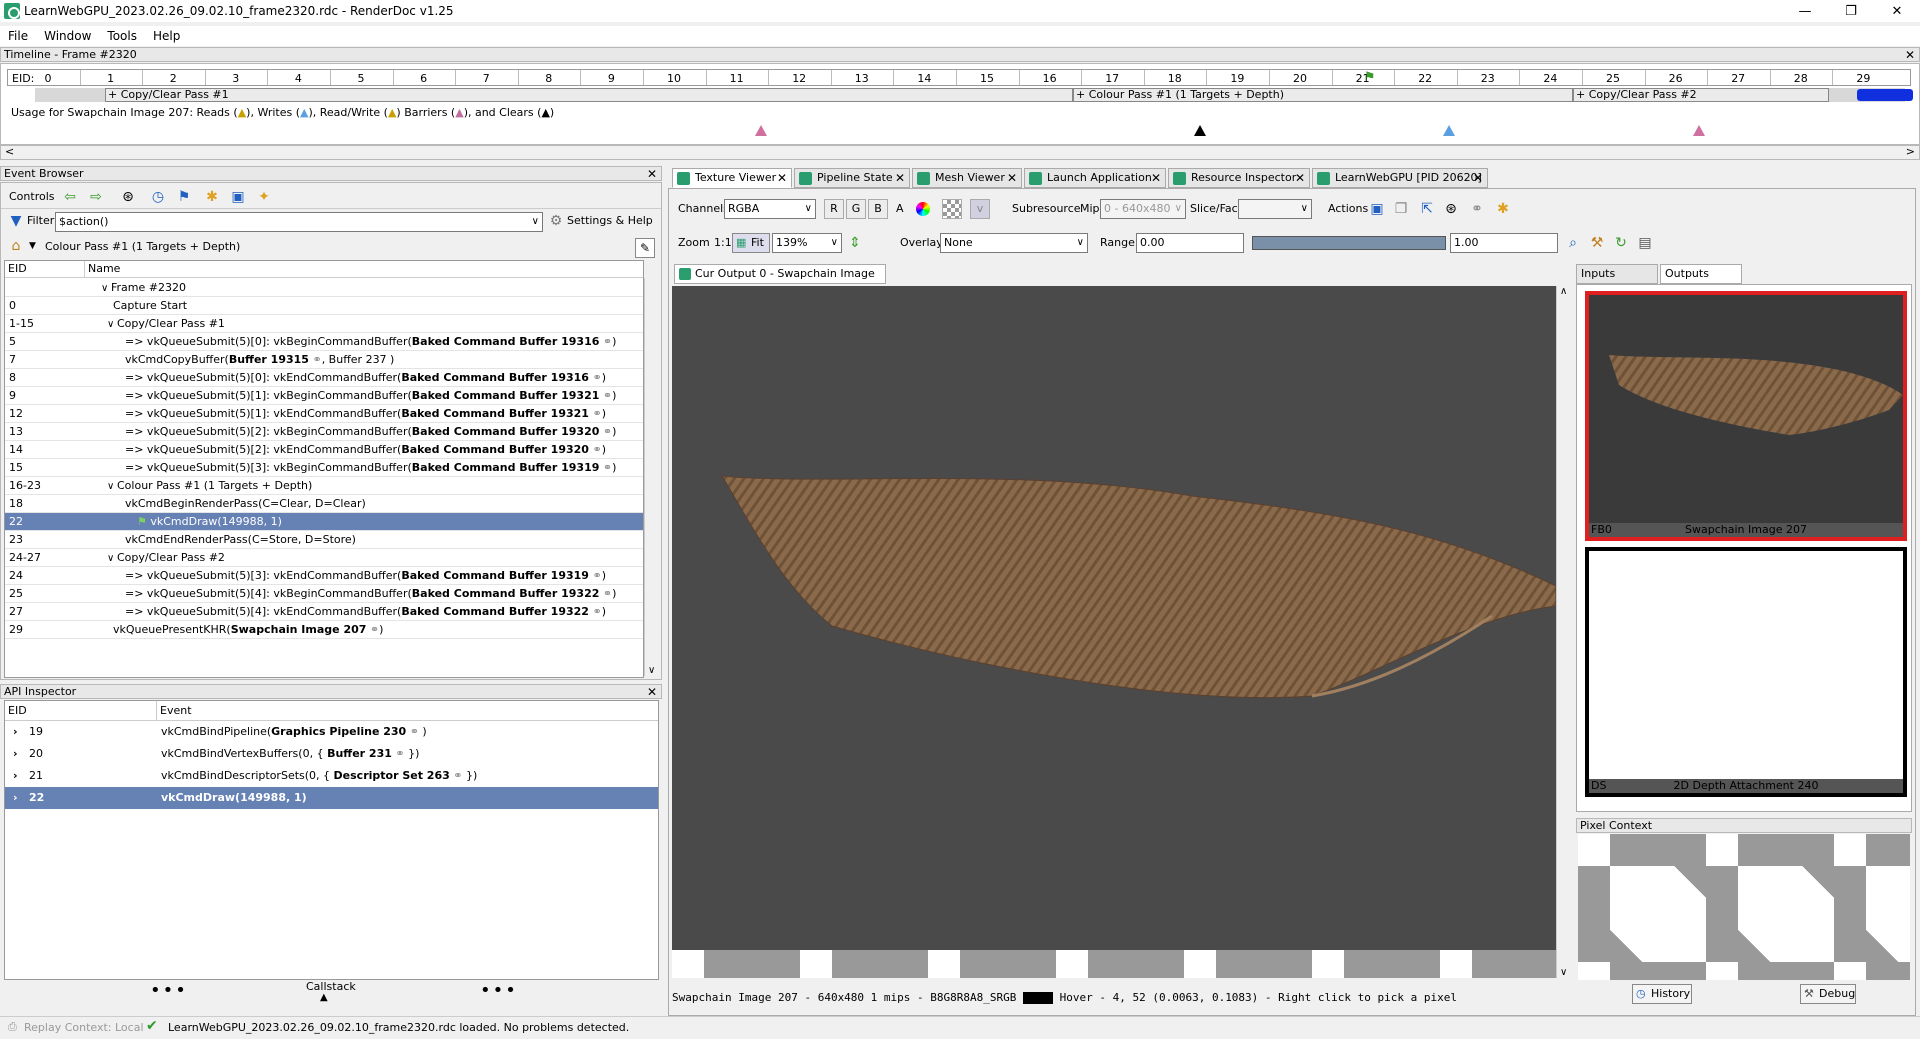 The width and height of the screenshot is (1920, 1039). Describe the element at coordinates (1885, 95) in the screenshot. I see `present-marker` at that location.